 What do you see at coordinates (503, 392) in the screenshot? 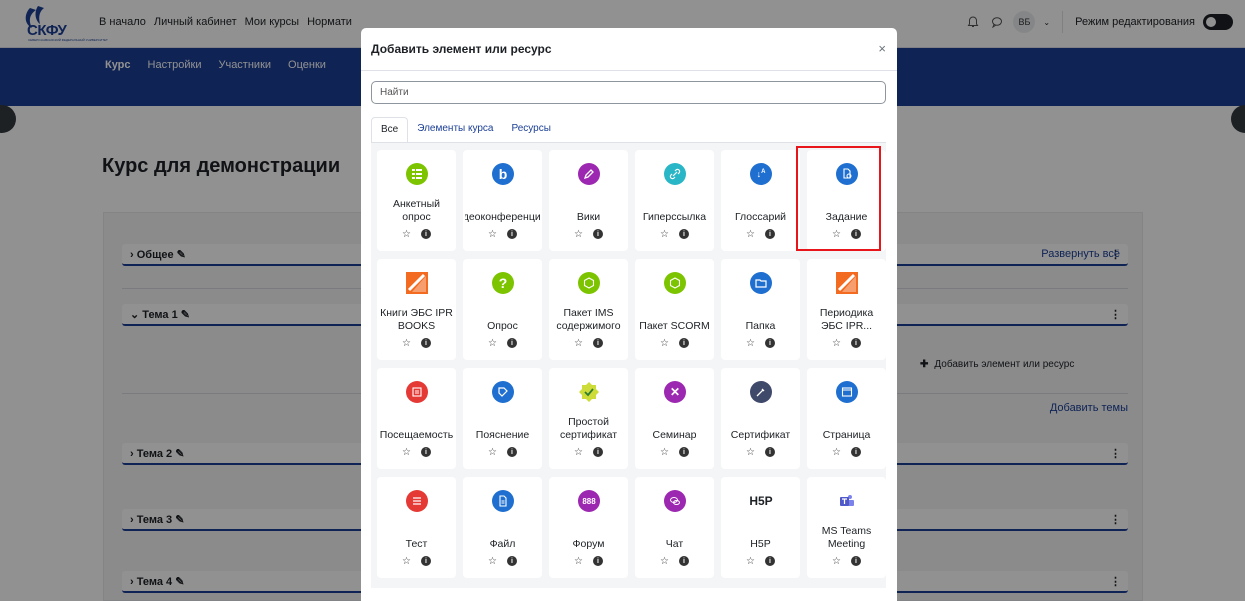
I see `label-icon` at bounding box center [503, 392].